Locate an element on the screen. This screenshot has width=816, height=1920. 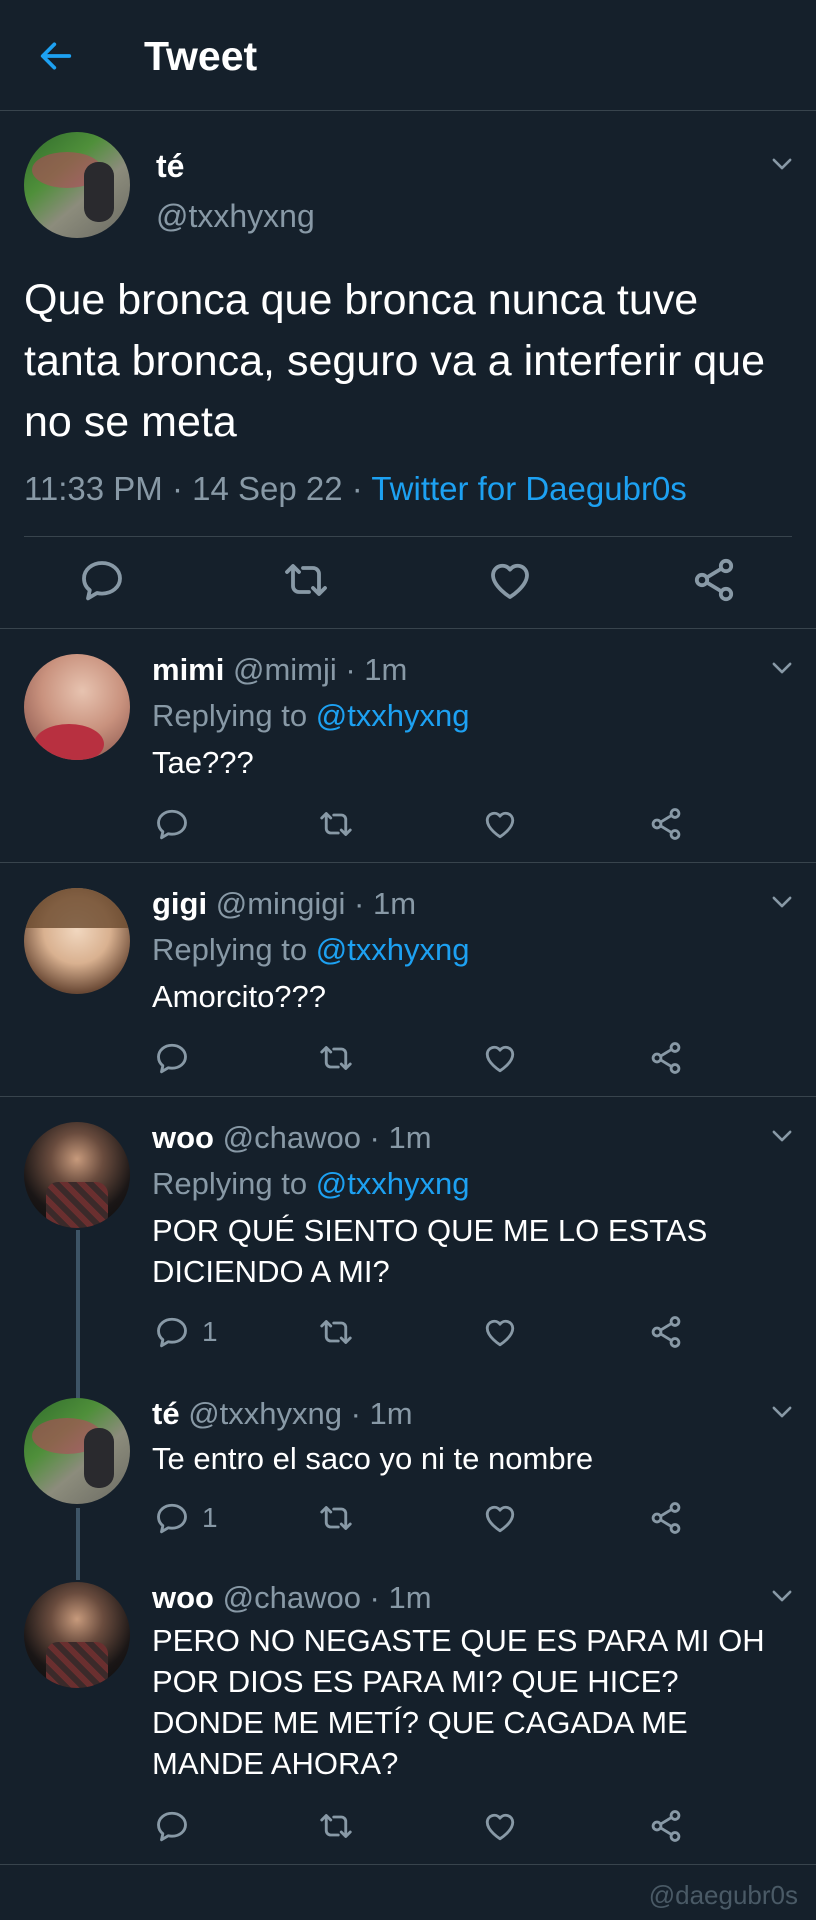
avatar-main is located at coordinates (77, 185).